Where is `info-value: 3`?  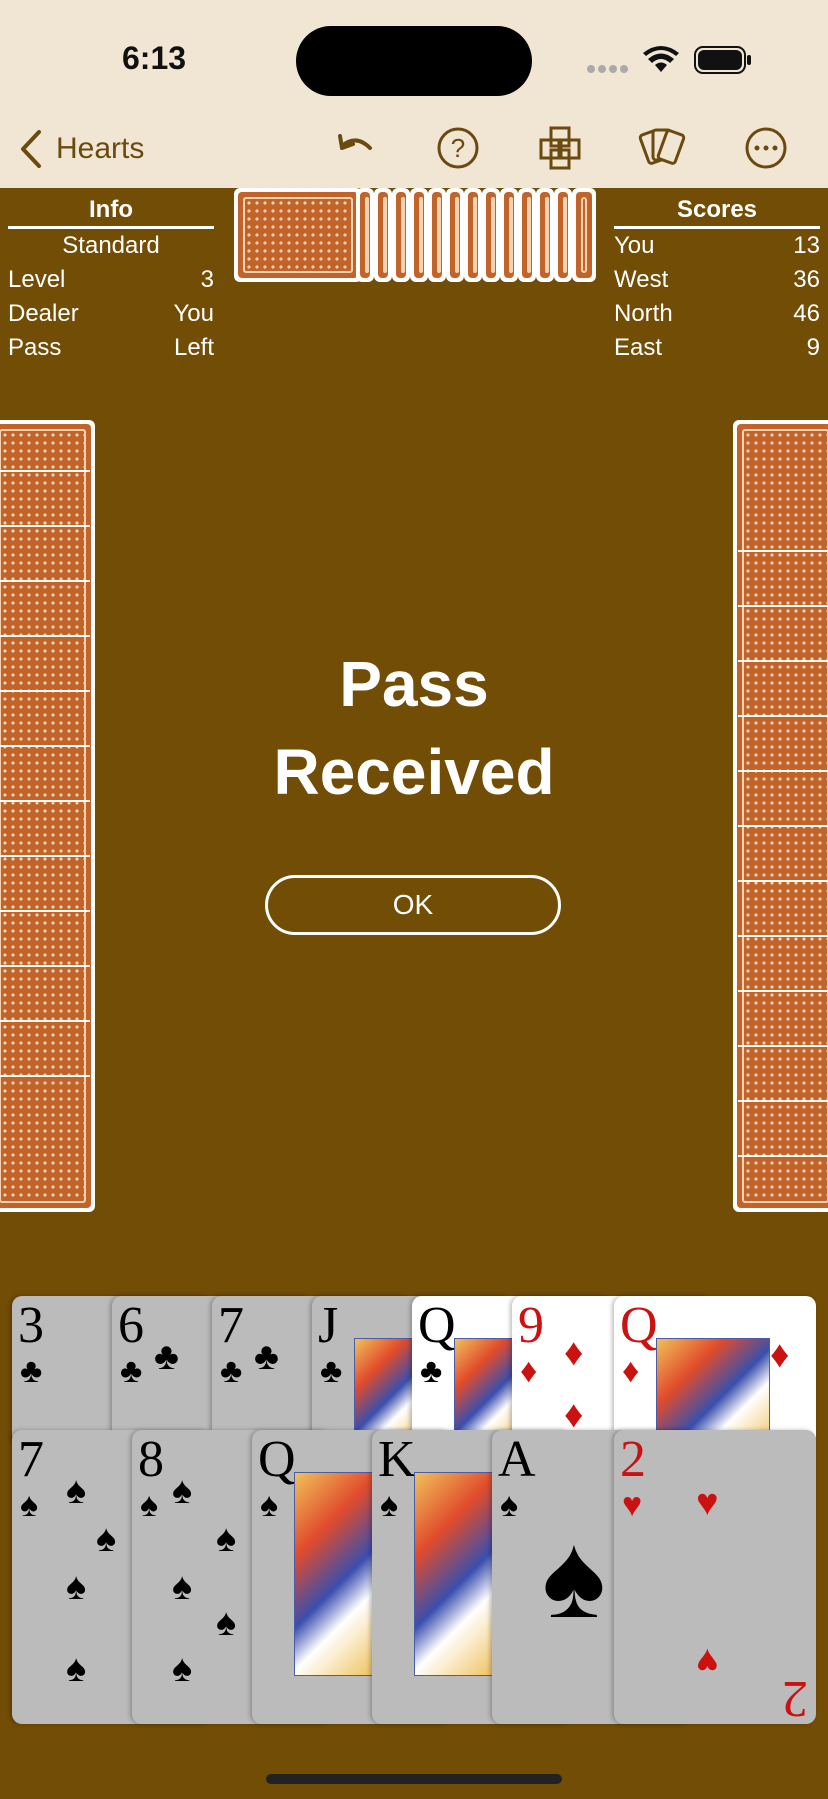
info-value: 3 is located at coordinates (207, 279).